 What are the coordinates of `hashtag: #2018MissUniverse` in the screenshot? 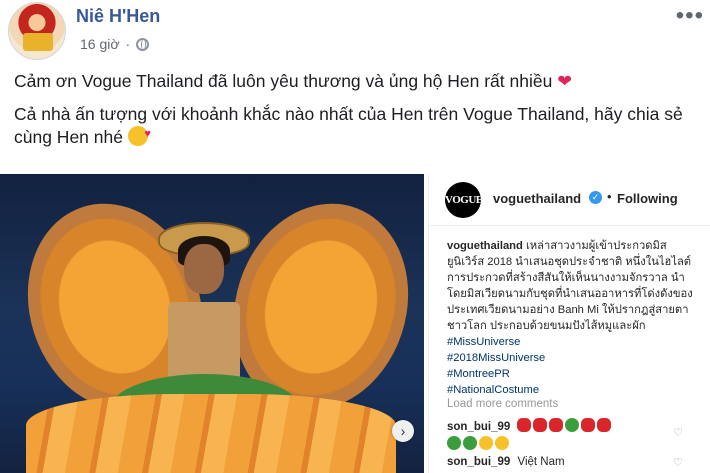 It's located at (570, 358).